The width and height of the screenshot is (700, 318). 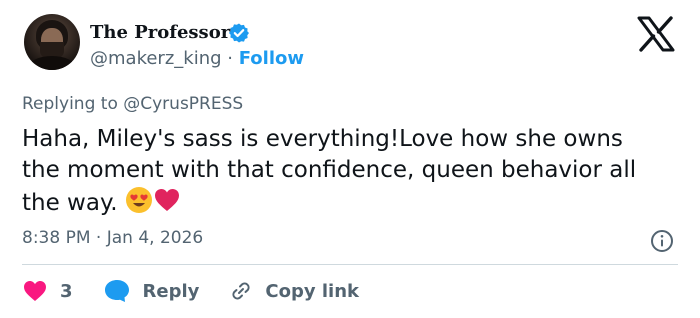 What do you see at coordinates (116, 291) in the screenshot?
I see `speech-bubble-icon` at bounding box center [116, 291].